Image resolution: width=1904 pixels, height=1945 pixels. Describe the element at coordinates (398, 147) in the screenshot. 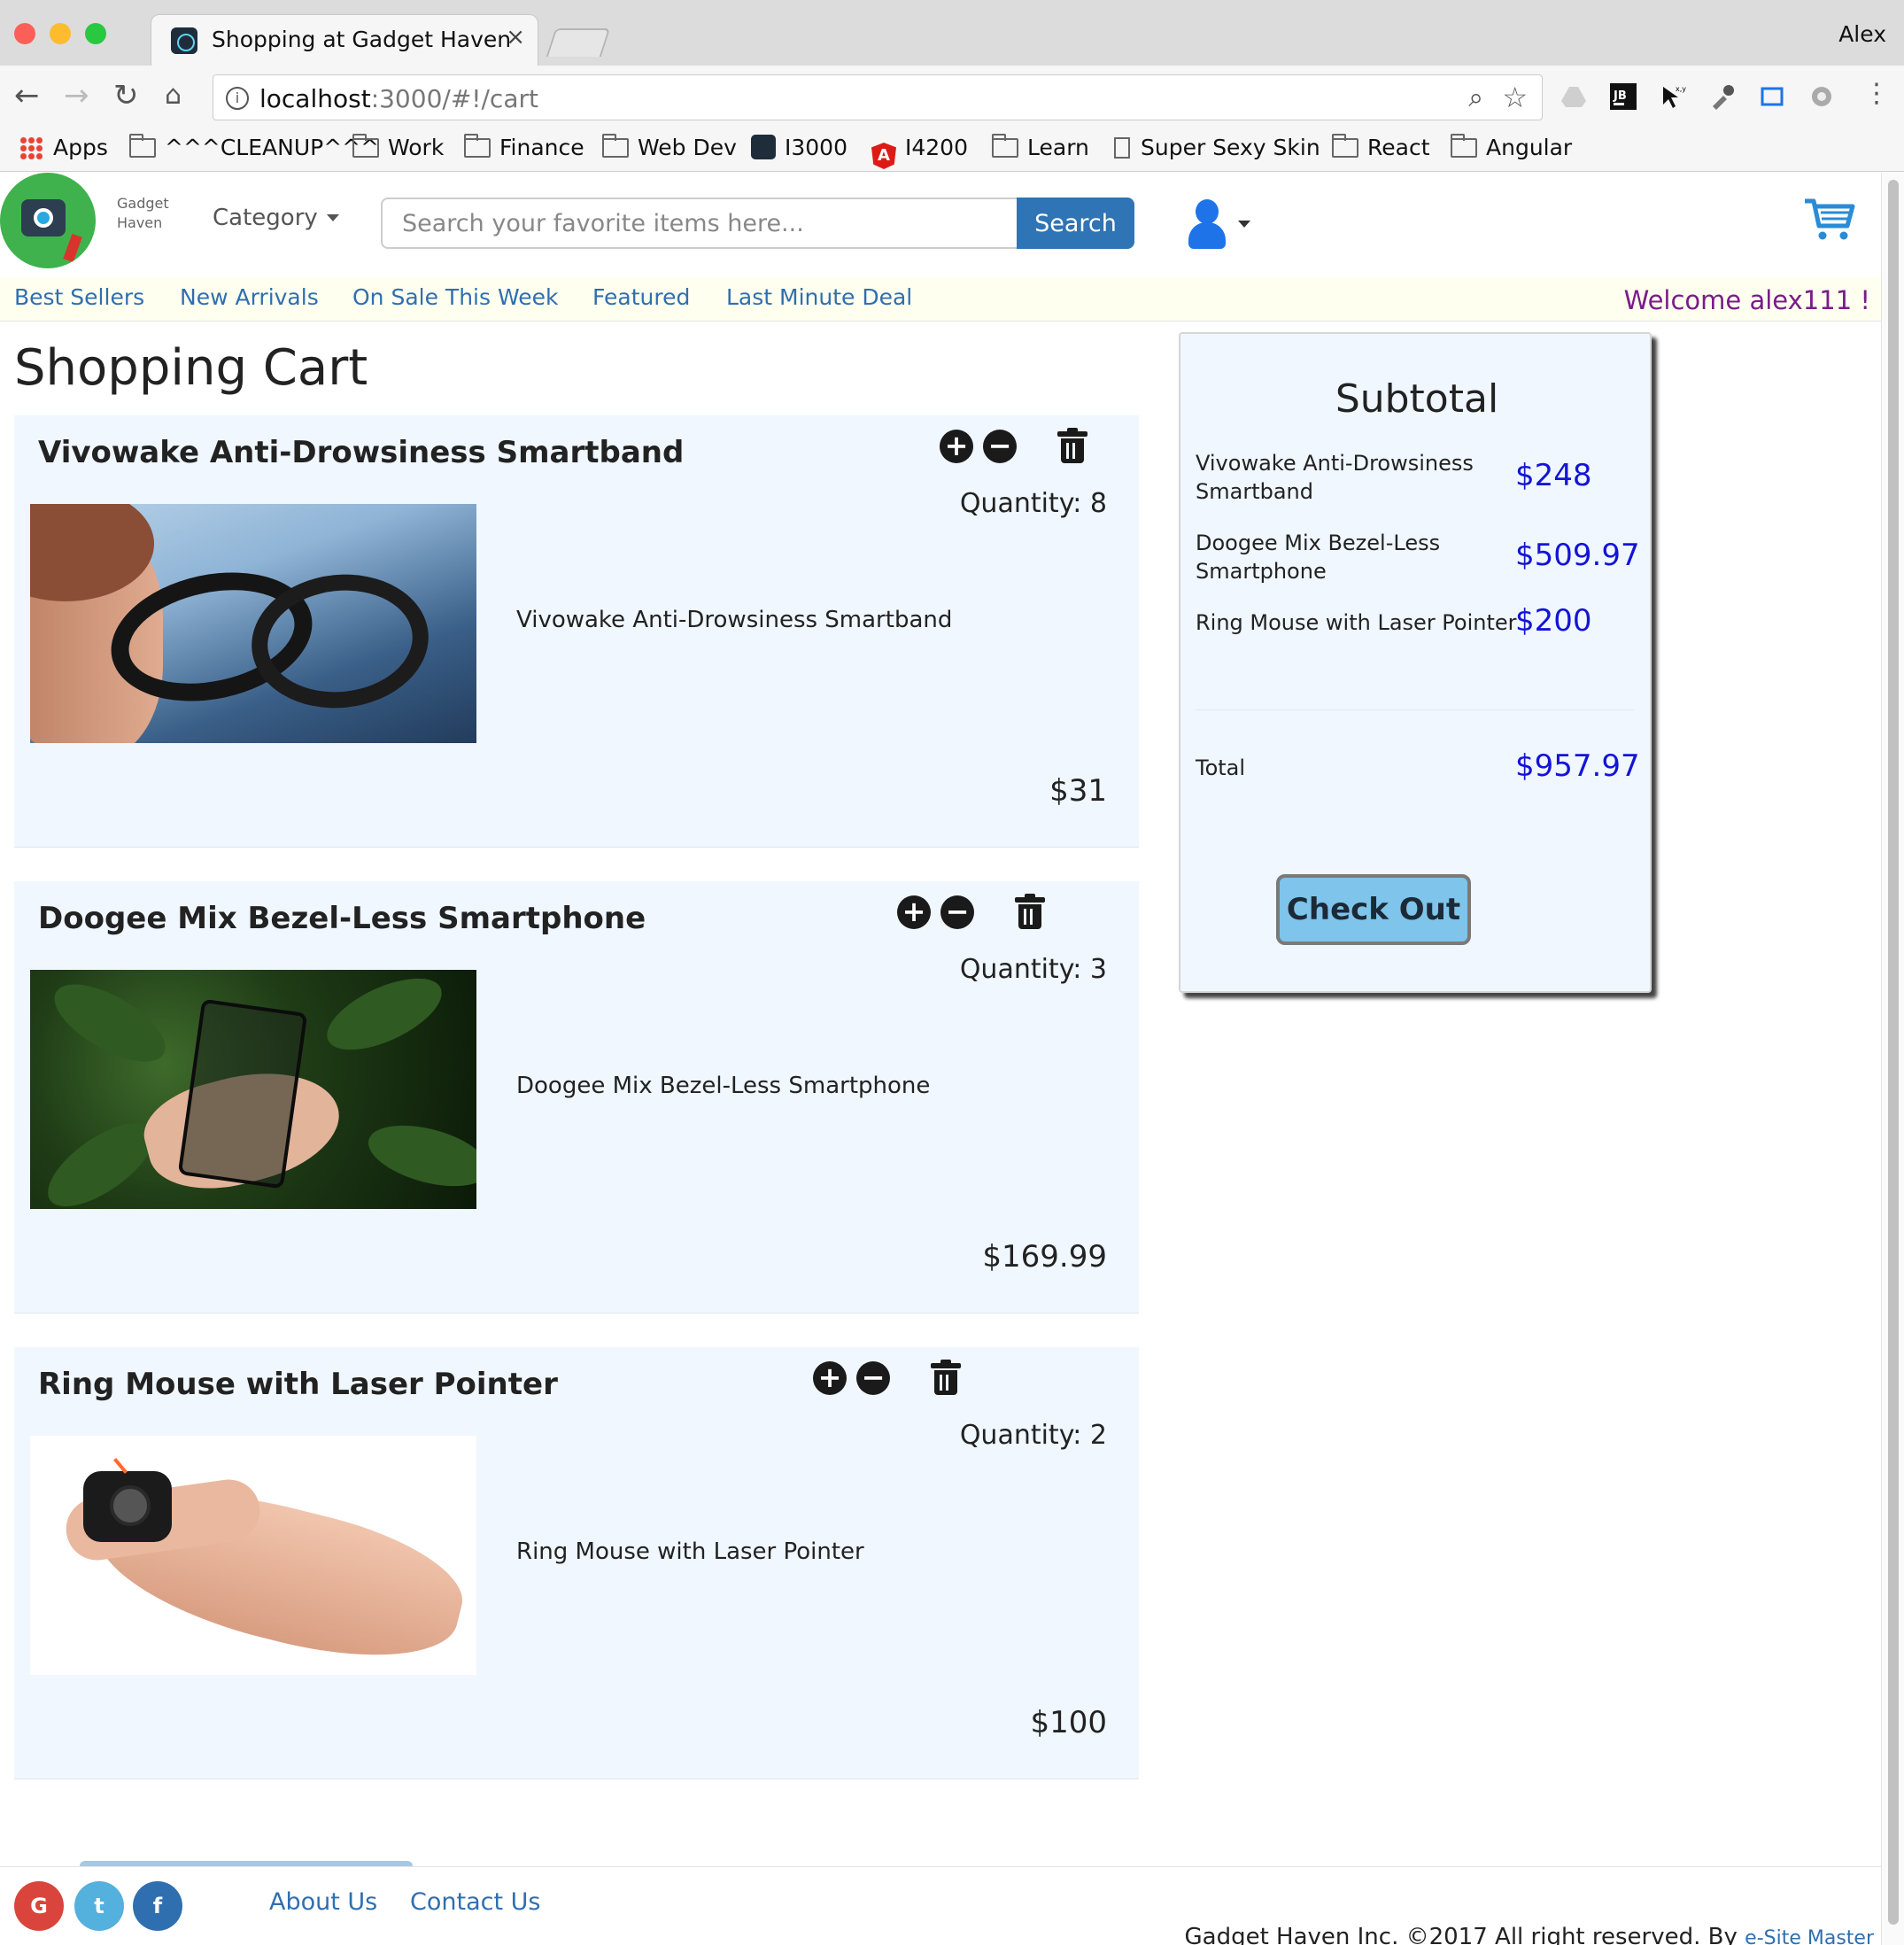

I see `bookmark-work: Work` at that location.